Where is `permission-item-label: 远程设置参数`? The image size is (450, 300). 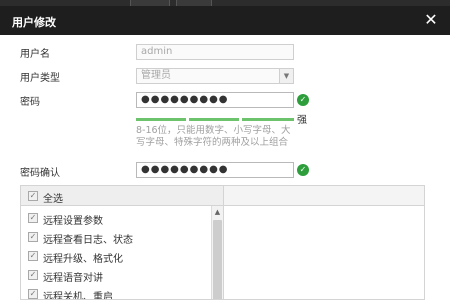 permission-item-label: 远程设置参数 is located at coordinates (73, 221).